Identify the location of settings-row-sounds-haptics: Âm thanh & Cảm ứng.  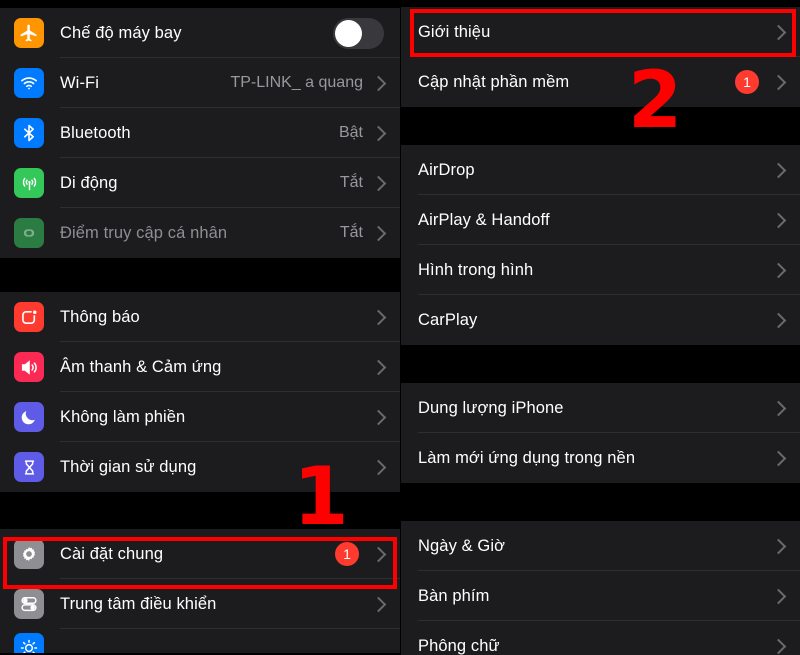
(200, 367).